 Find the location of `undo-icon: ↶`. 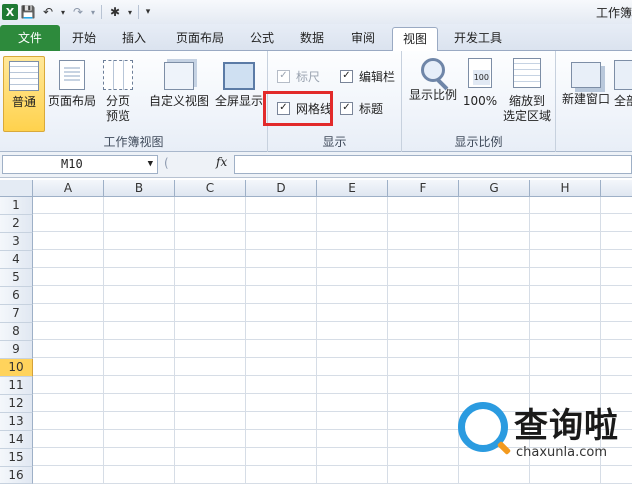

undo-icon: ↶ is located at coordinates (48, 12).